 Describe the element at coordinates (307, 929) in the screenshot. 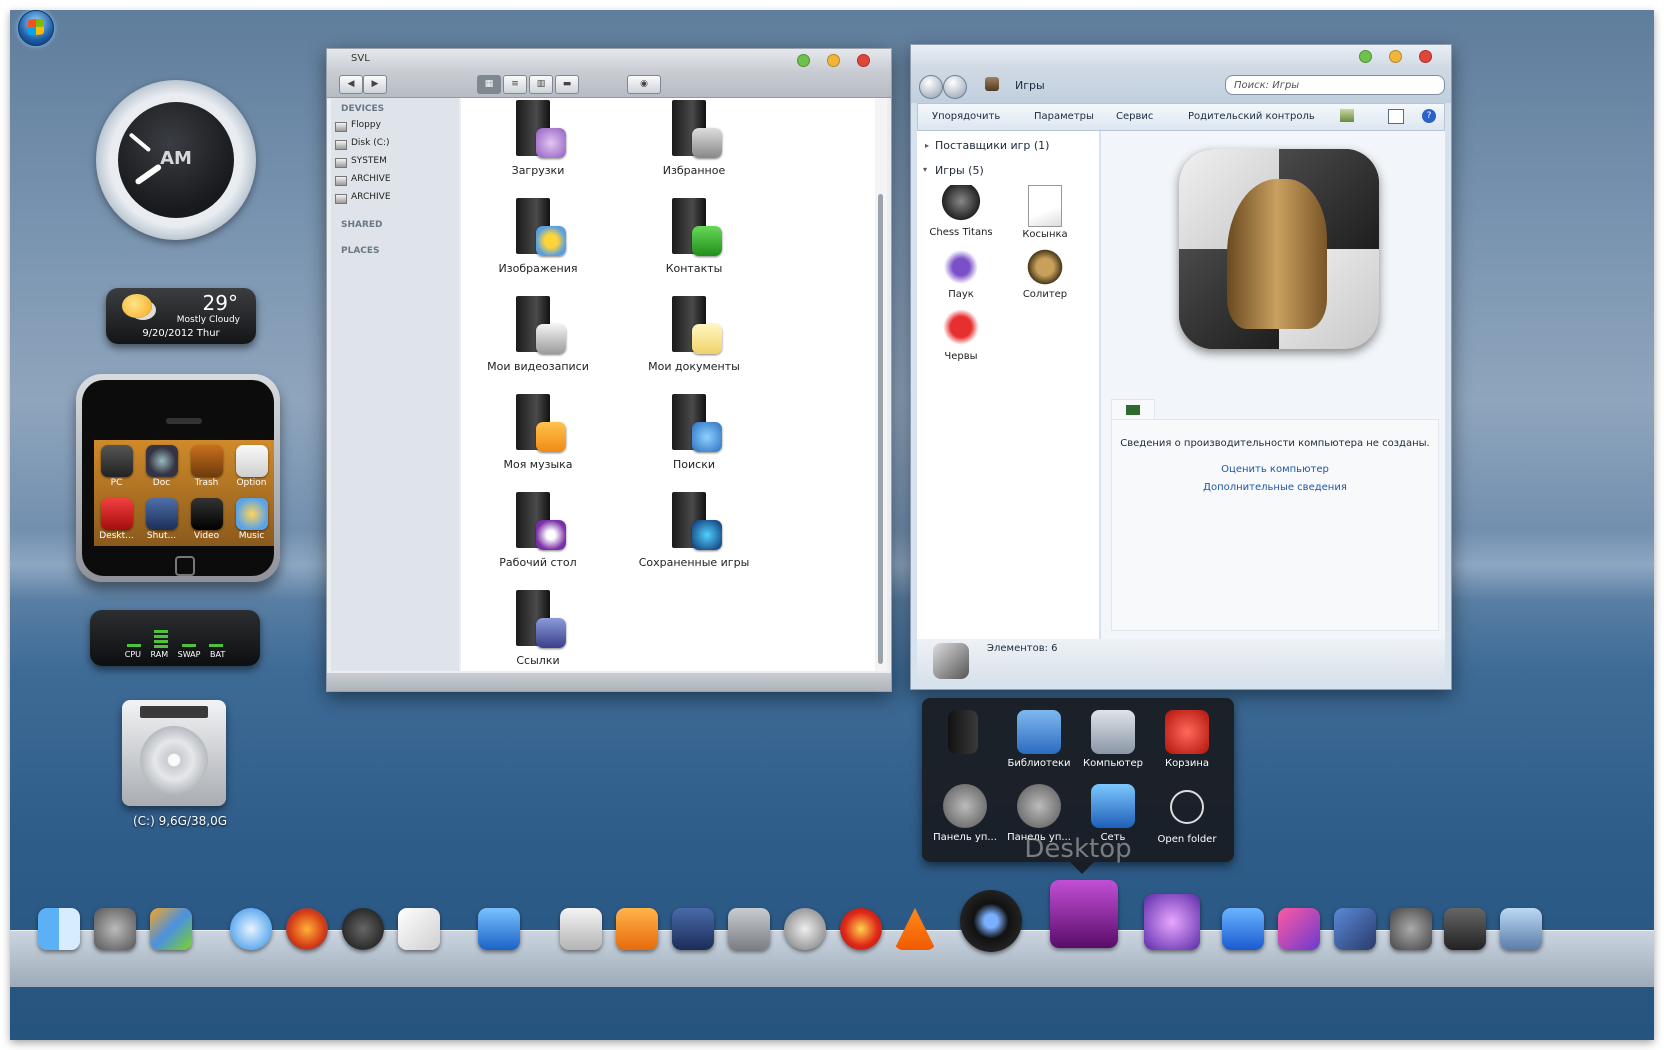

I see `firefox-icon` at that location.